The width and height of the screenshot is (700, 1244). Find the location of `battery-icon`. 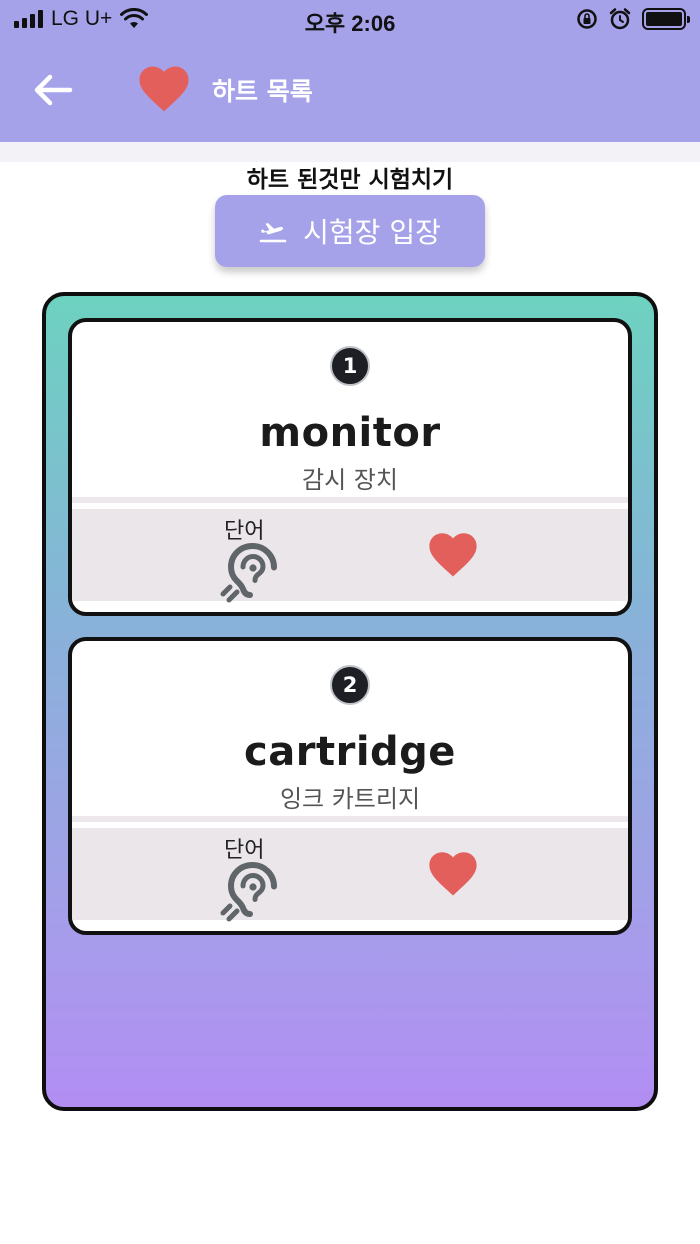

battery-icon is located at coordinates (666, 19).